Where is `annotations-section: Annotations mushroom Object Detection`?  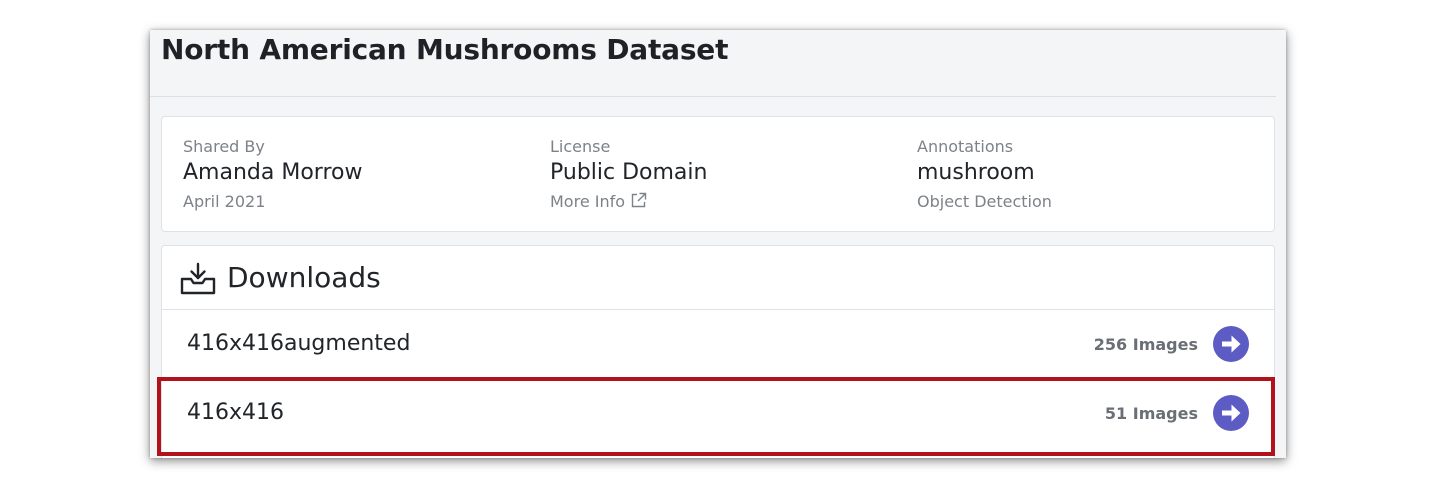 annotations-section: Annotations mushroom Object Detection is located at coordinates (984, 174).